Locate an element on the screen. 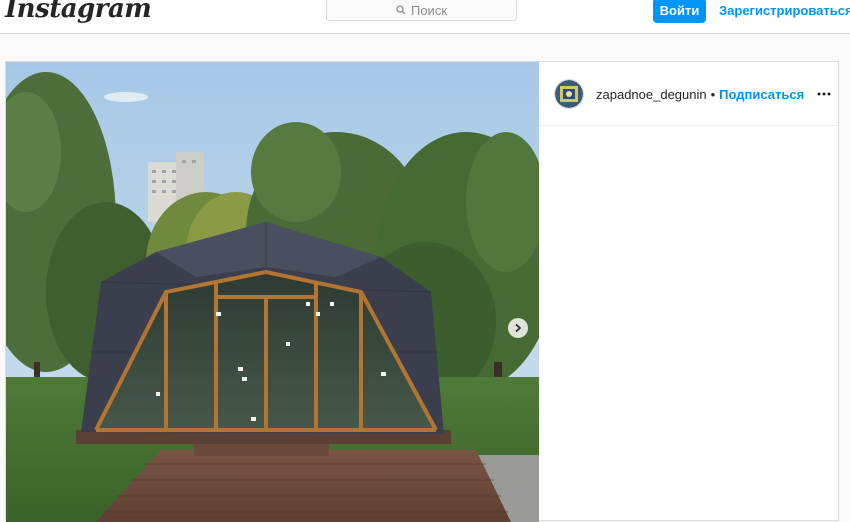 The width and height of the screenshot is (850, 522). search-placeholder: Поиск is located at coordinates (429, 10).